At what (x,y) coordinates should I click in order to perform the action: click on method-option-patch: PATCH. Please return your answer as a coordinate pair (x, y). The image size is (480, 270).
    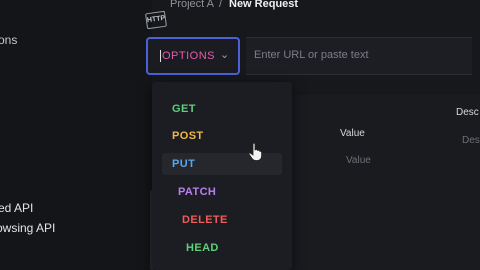
    Looking at the image, I should click on (228, 192).